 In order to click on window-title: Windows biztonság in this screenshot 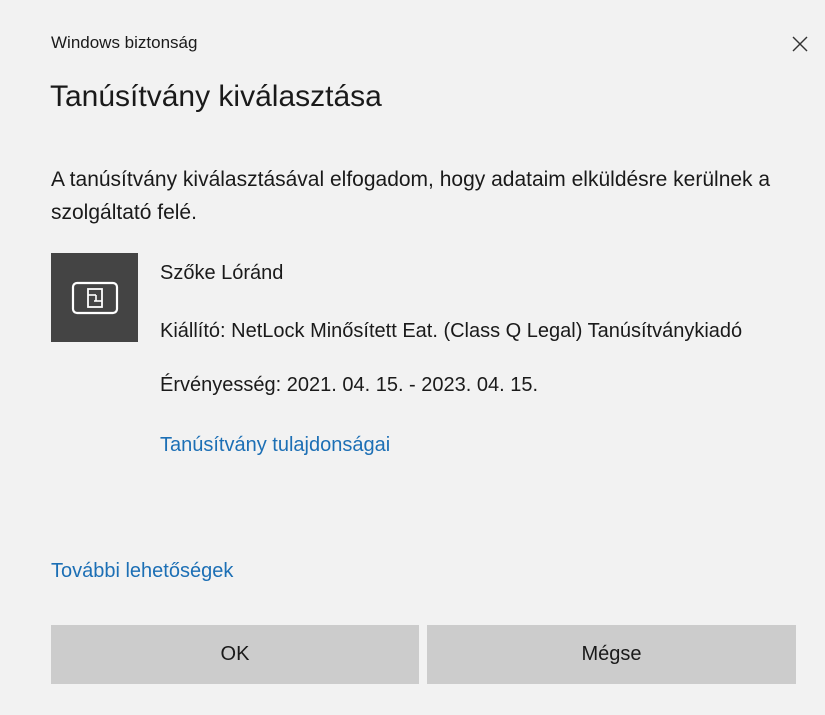, I will do `click(124, 42)`.